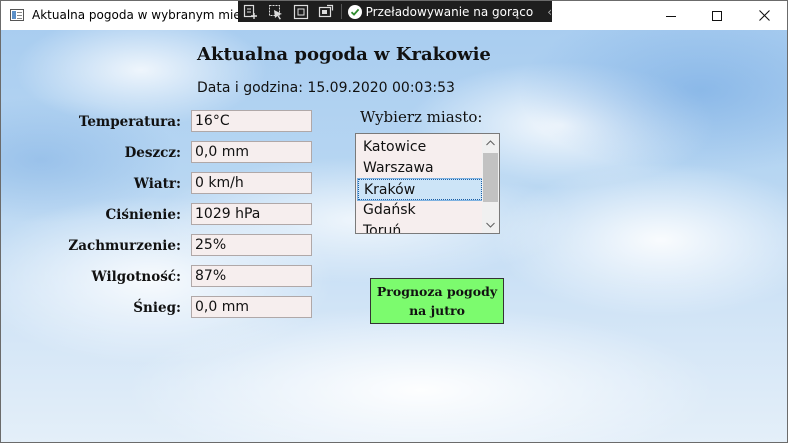 Image resolution: width=788 pixels, height=443 pixels. I want to click on close-button, so click(764, 15).